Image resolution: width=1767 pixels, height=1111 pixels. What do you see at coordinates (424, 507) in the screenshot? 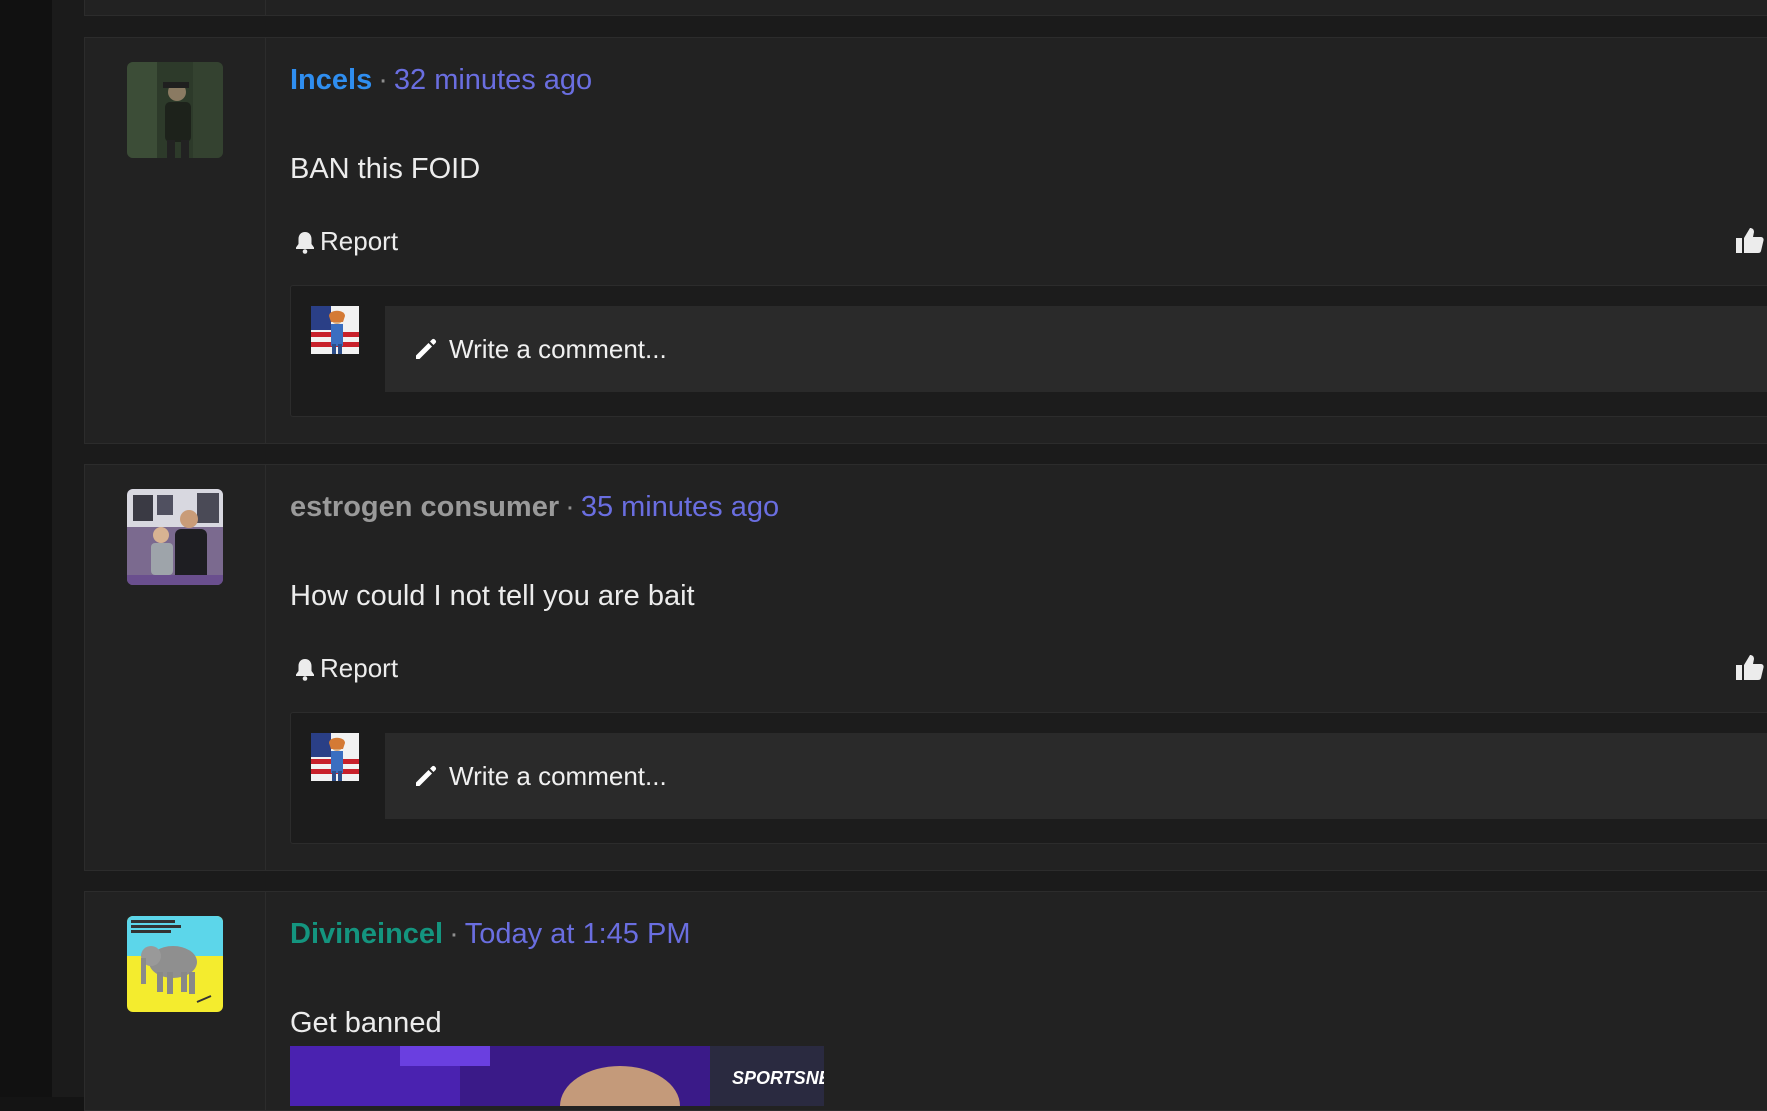
I see `username-link: estrogen consumer` at bounding box center [424, 507].